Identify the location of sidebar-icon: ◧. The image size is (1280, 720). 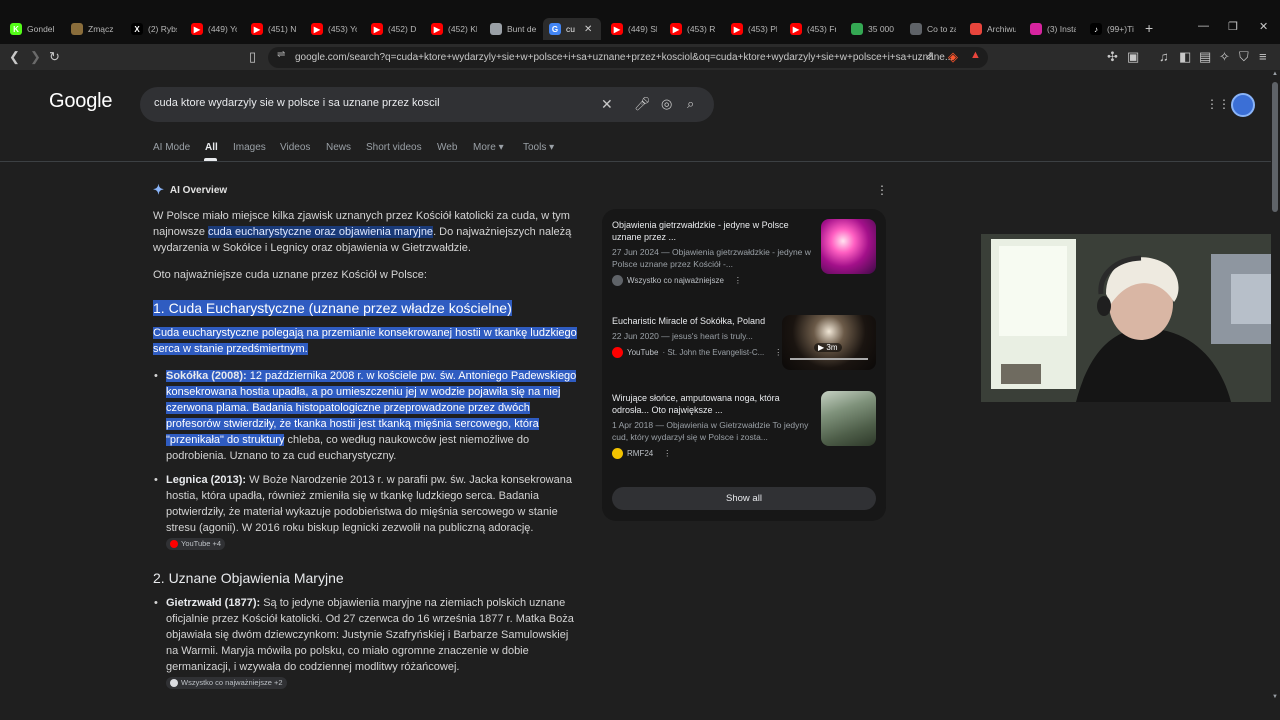
(1185, 57).